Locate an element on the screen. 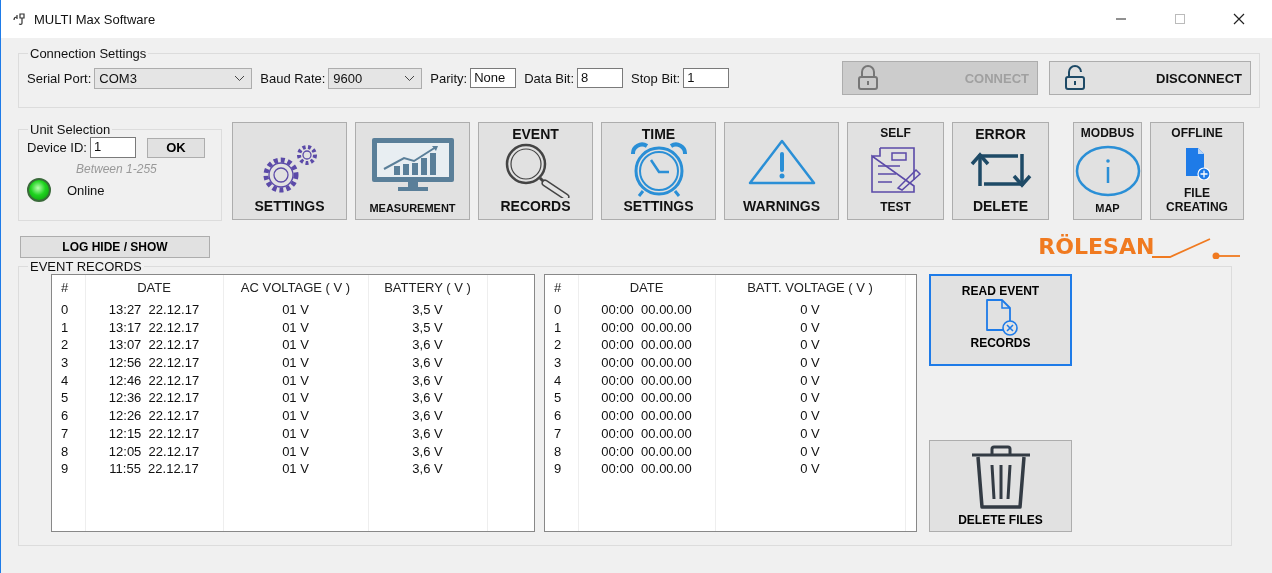 The image size is (1272, 573). repeat-arrows-icon is located at coordinates (1000, 170).